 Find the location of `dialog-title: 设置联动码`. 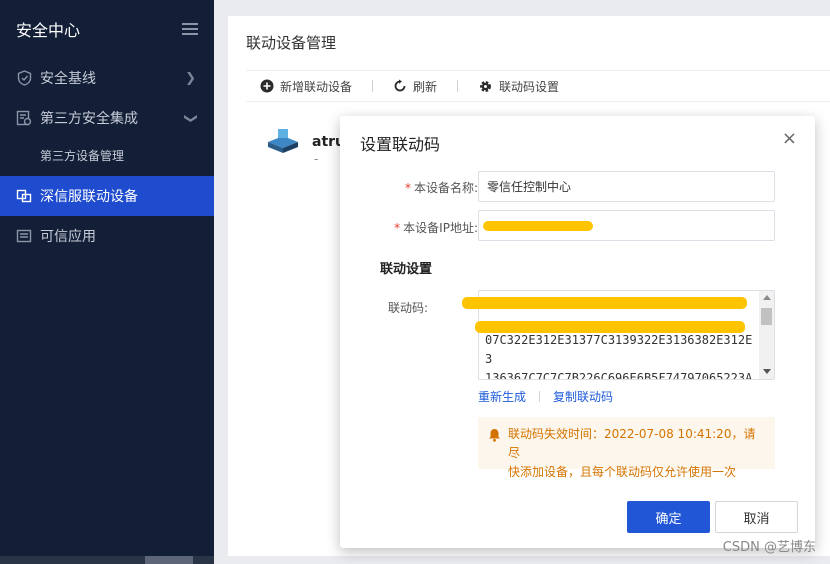

dialog-title: 设置联动码 is located at coordinates (400, 144).